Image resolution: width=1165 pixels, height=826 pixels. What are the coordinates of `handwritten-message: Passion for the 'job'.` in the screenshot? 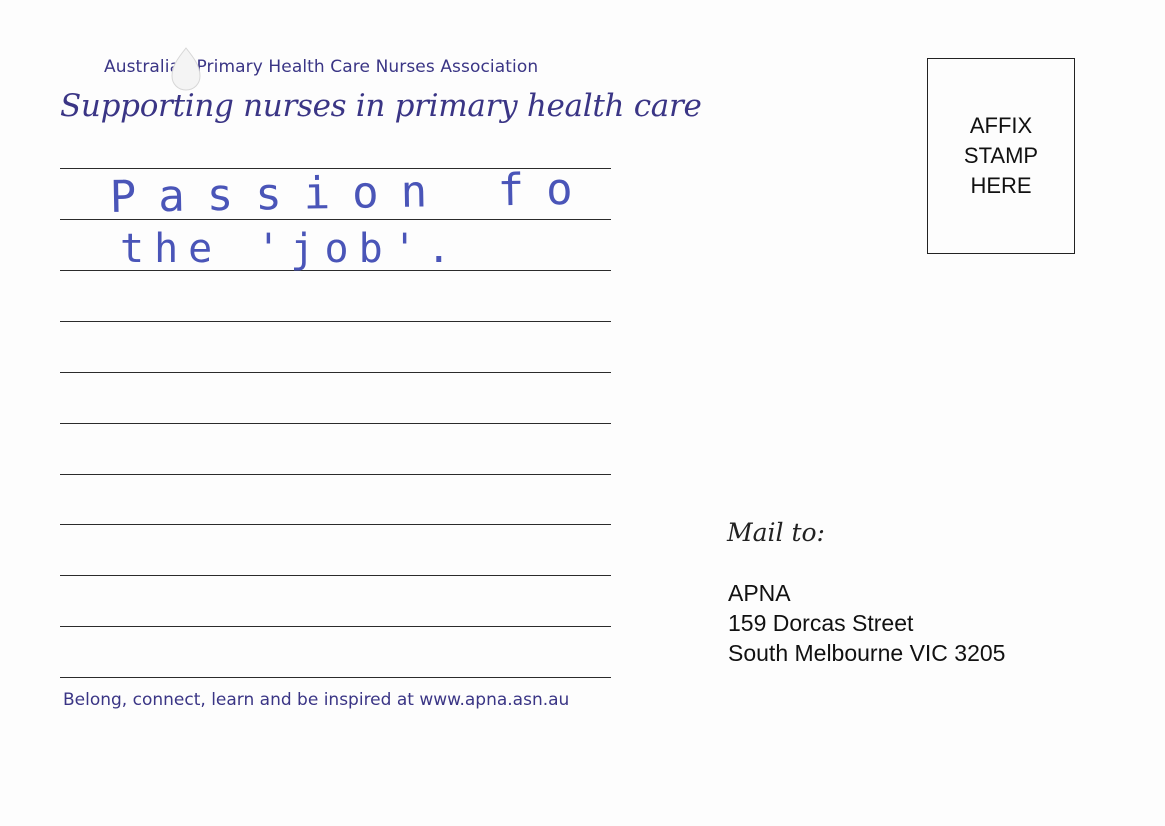 It's located at (354, 217).